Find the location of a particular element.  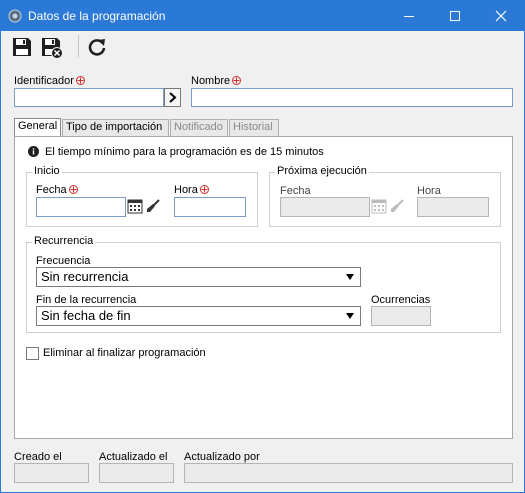

inicio-fecha-label-text: Fecha is located at coordinates (51, 190).